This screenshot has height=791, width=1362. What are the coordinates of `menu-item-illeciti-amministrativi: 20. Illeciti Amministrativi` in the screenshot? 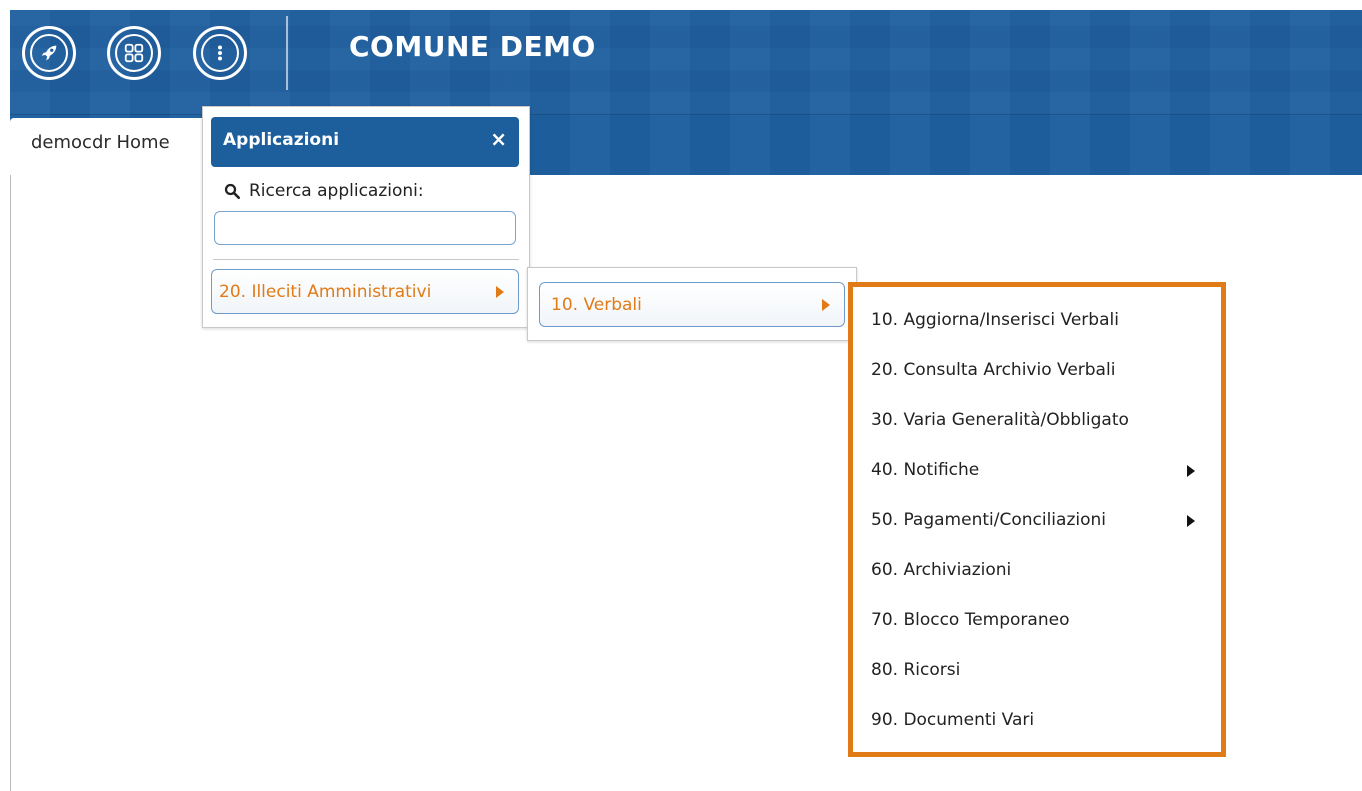 It's located at (365, 291).